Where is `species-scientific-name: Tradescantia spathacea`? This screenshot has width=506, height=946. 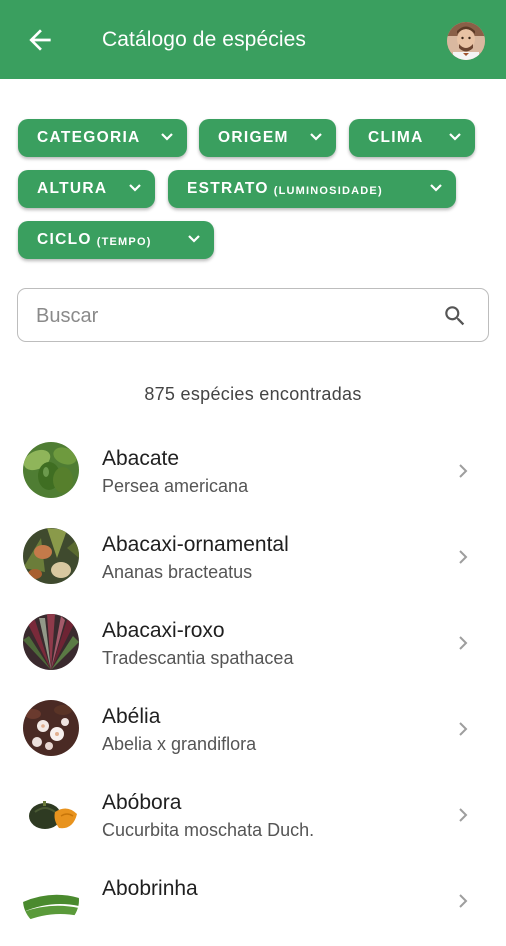
species-scientific-name: Tradescantia spathacea is located at coordinates (198, 658).